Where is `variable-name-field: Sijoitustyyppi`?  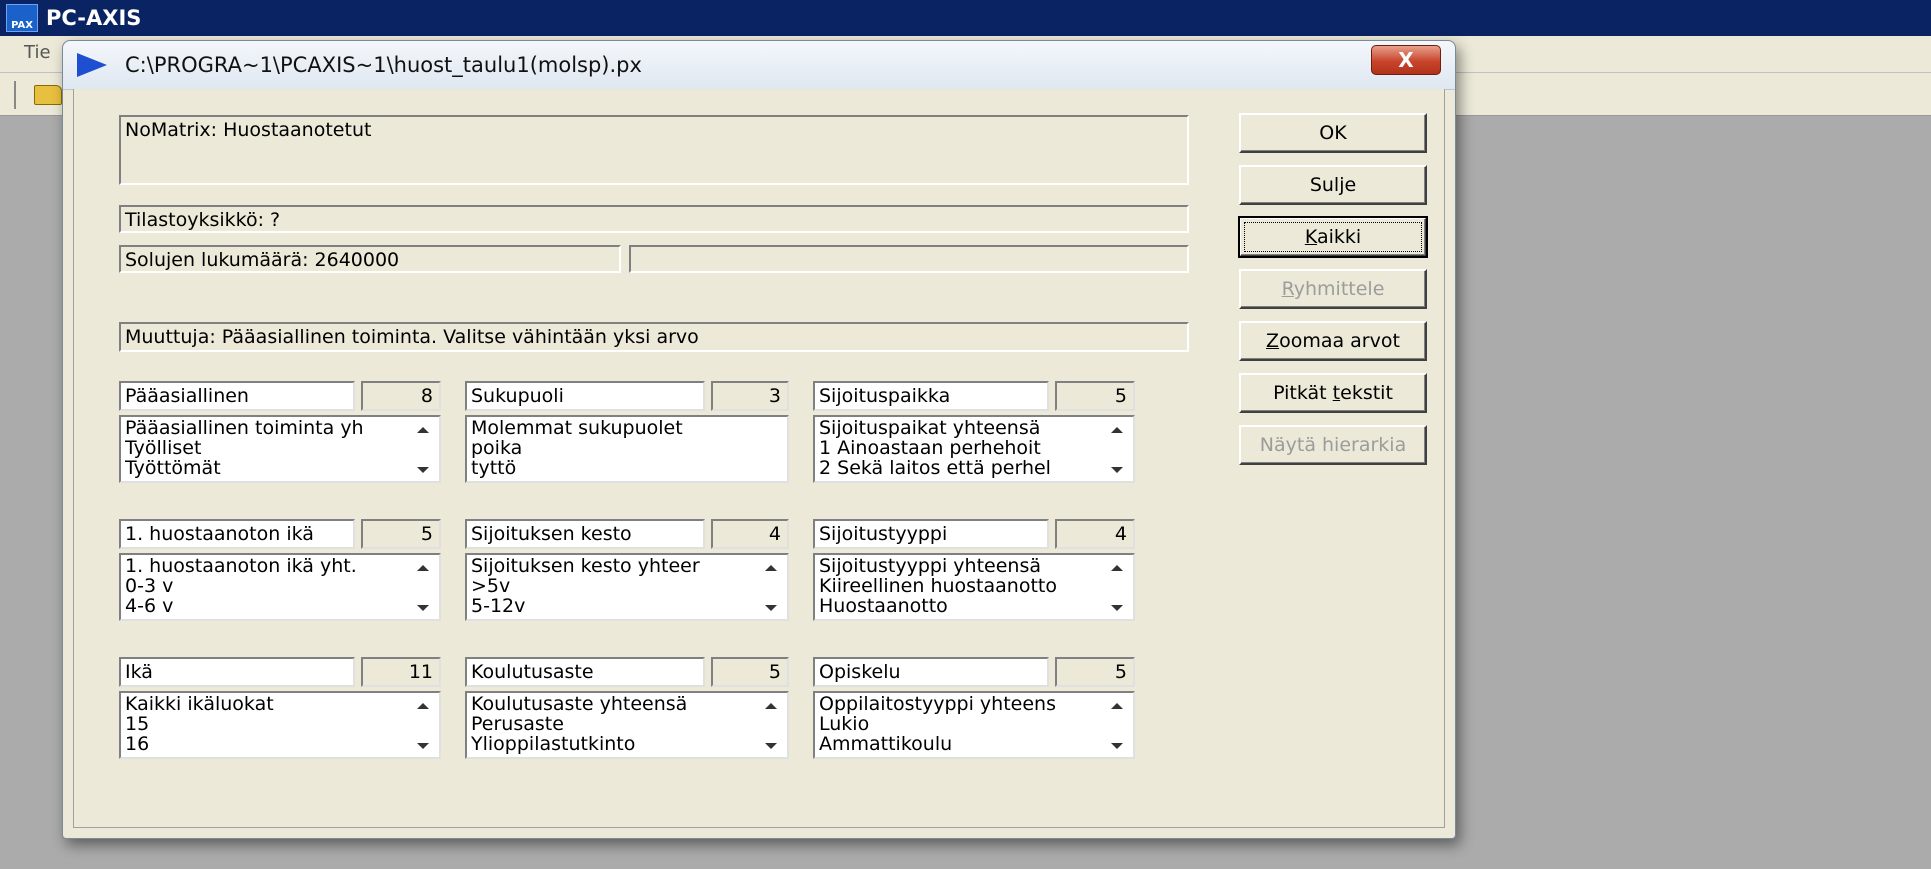
variable-name-field: Sijoitustyyppi is located at coordinates (931, 534).